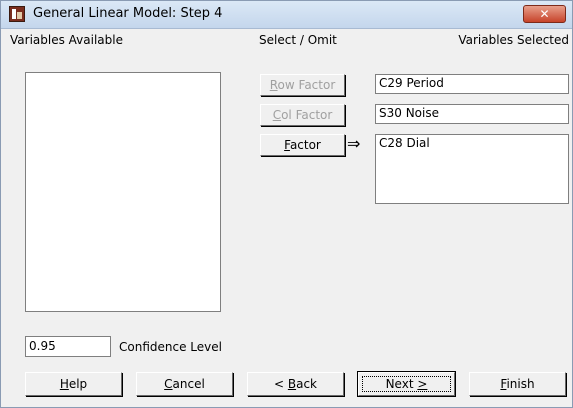 The height and width of the screenshot is (408, 573). Describe the element at coordinates (280, 384) in the screenshot. I see `back-prefix: <` at that location.